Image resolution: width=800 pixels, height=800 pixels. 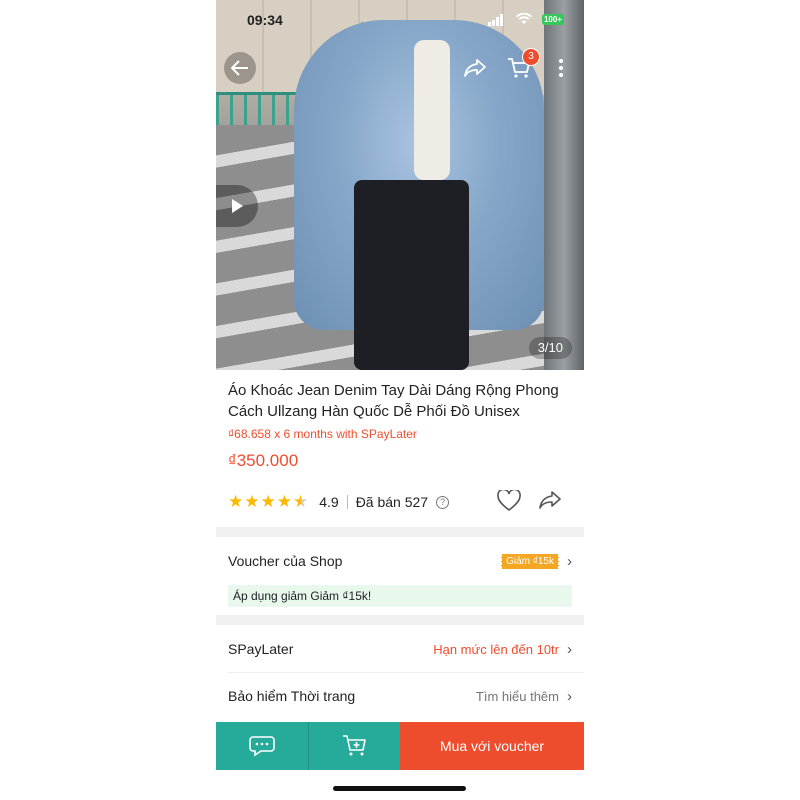 I want to click on status-time: 09:34, so click(x=265, y=20).